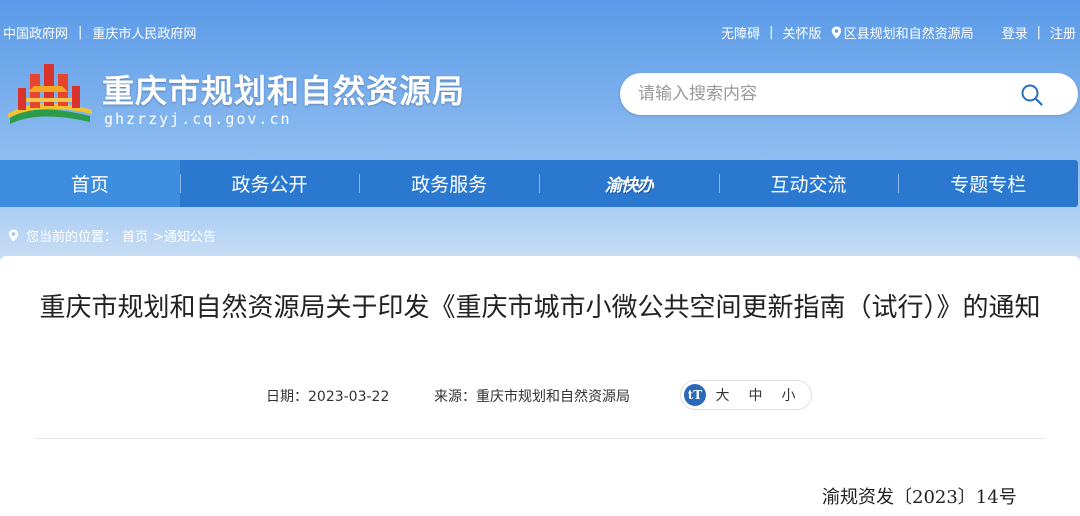  Describe the element at coordinates (908, 34) in the screenshot. I see `district-label: 区县规划和自然资源局` at that location.